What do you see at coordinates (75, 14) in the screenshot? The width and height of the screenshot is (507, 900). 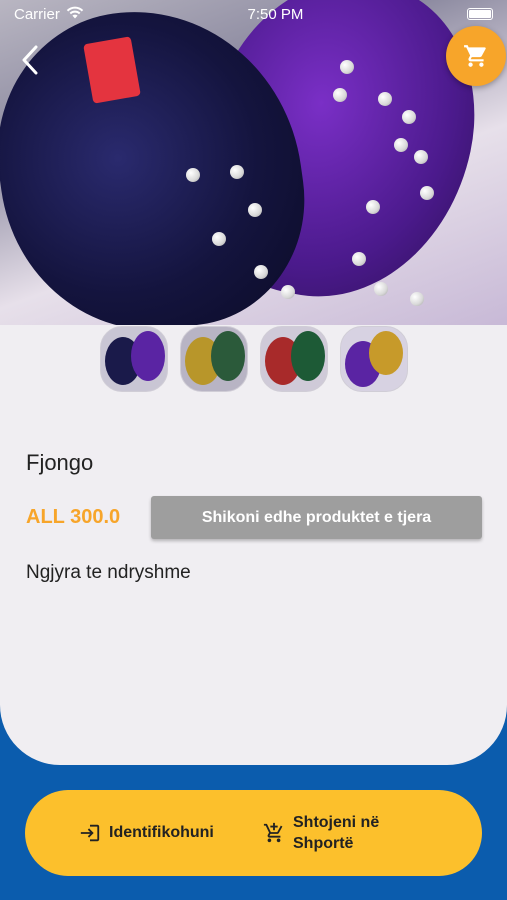 I see `wifi-icon` at bounding box center [75, 14].